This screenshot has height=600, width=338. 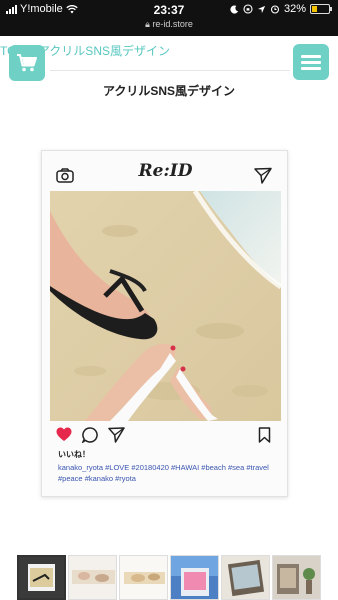 I want to click on cart-button, so click(x=27, y=63).